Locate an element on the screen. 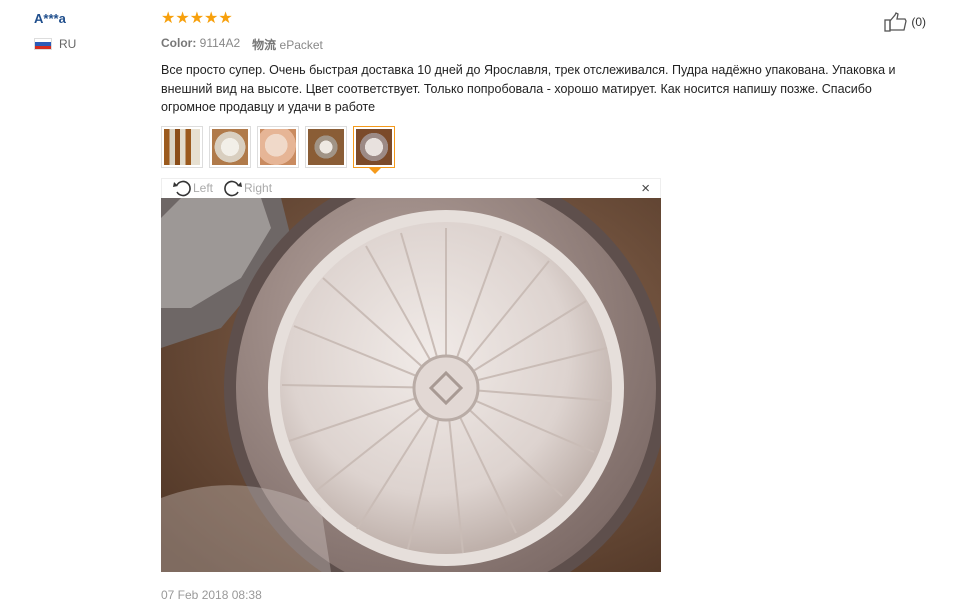  reviewer-info: A***a RU is located at coordinates (89, 30).